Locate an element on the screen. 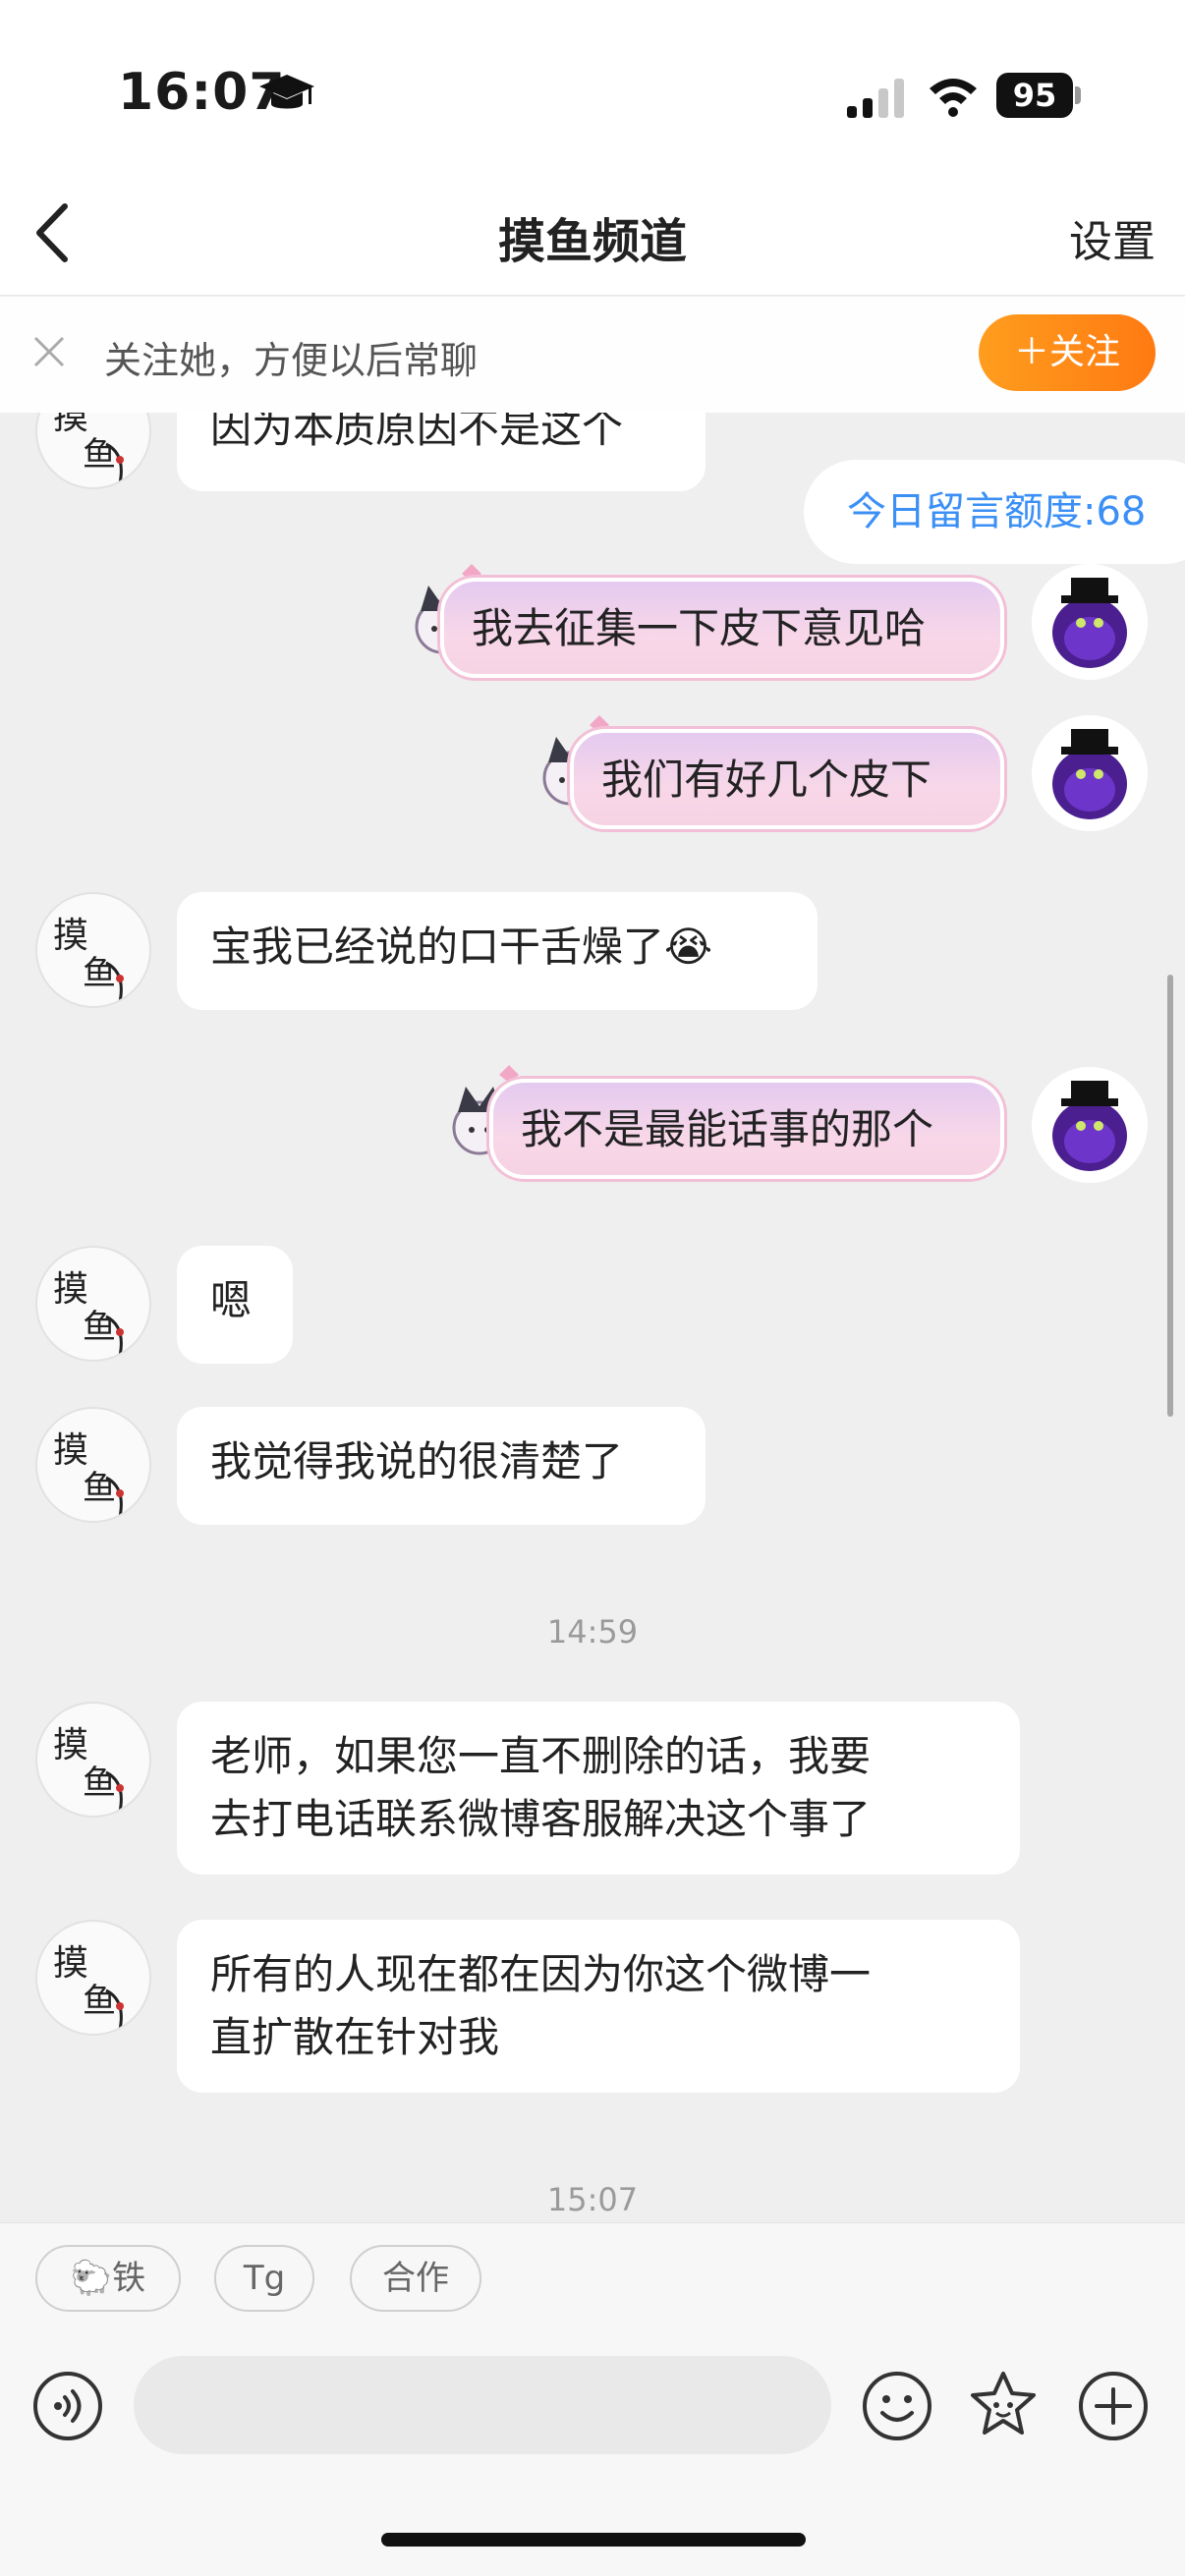  follow-banner: 关注她，方便以后常聊 ＋关注 is located at coordinates (592, 355).